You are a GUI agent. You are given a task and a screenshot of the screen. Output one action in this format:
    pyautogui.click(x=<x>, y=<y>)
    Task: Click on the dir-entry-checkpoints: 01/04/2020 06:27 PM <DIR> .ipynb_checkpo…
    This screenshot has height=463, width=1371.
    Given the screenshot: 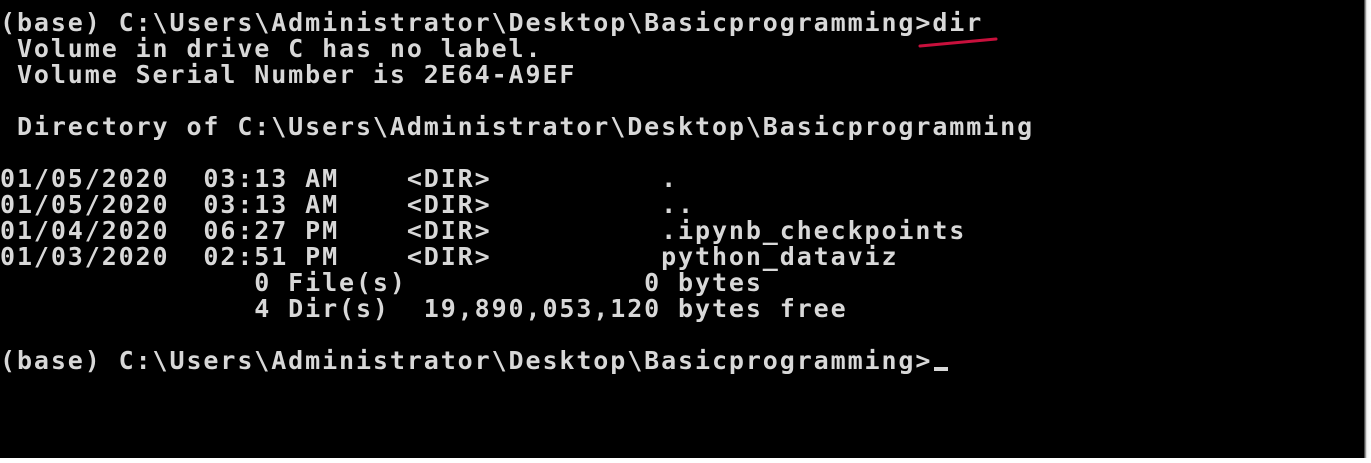 What is the action you would take?
    pyautogui.click(x=483, y=230)
    